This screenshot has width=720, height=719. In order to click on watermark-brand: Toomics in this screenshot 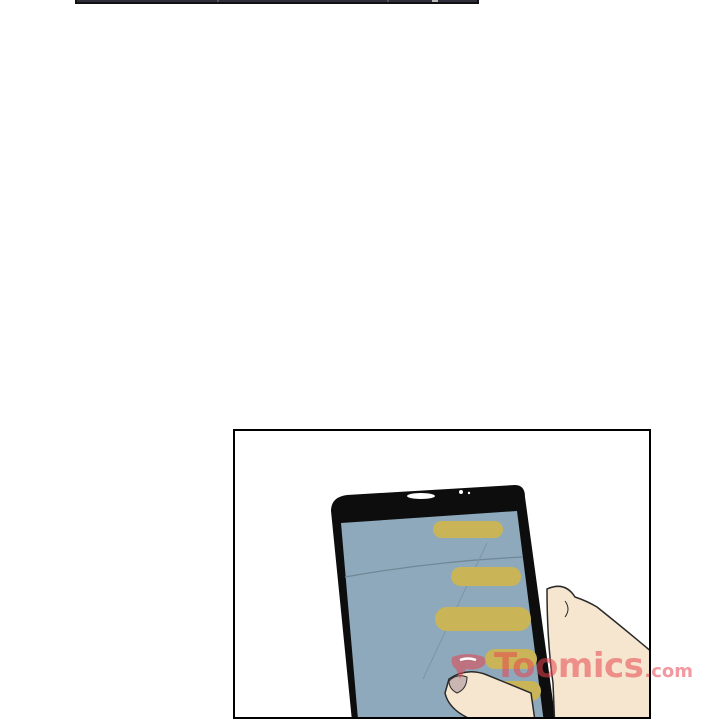, I will do `click(569, 666)`.